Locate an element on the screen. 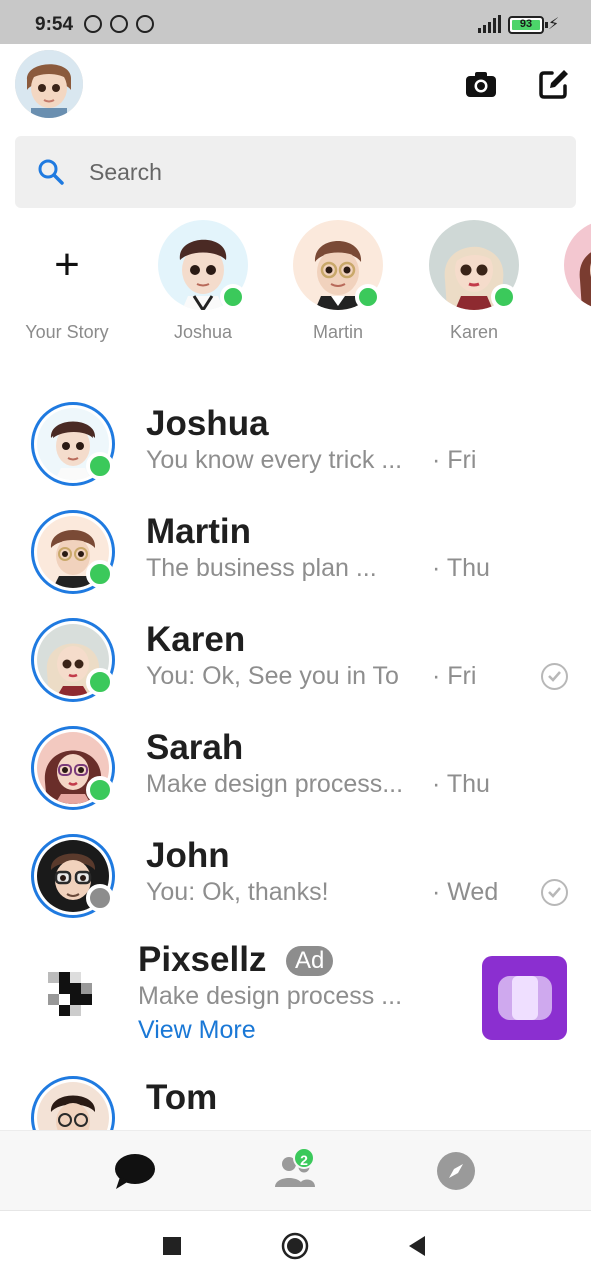  away-indicator is located at coordinates (100, 898).